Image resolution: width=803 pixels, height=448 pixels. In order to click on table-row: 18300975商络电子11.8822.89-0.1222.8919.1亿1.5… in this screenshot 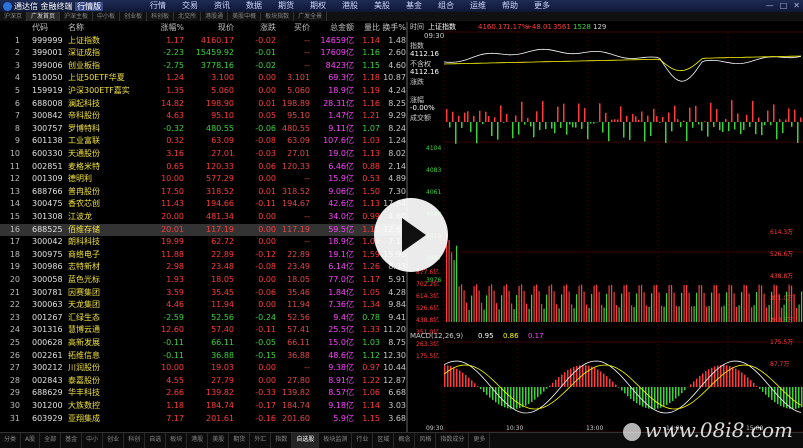, I will do `click(203, 255)`.